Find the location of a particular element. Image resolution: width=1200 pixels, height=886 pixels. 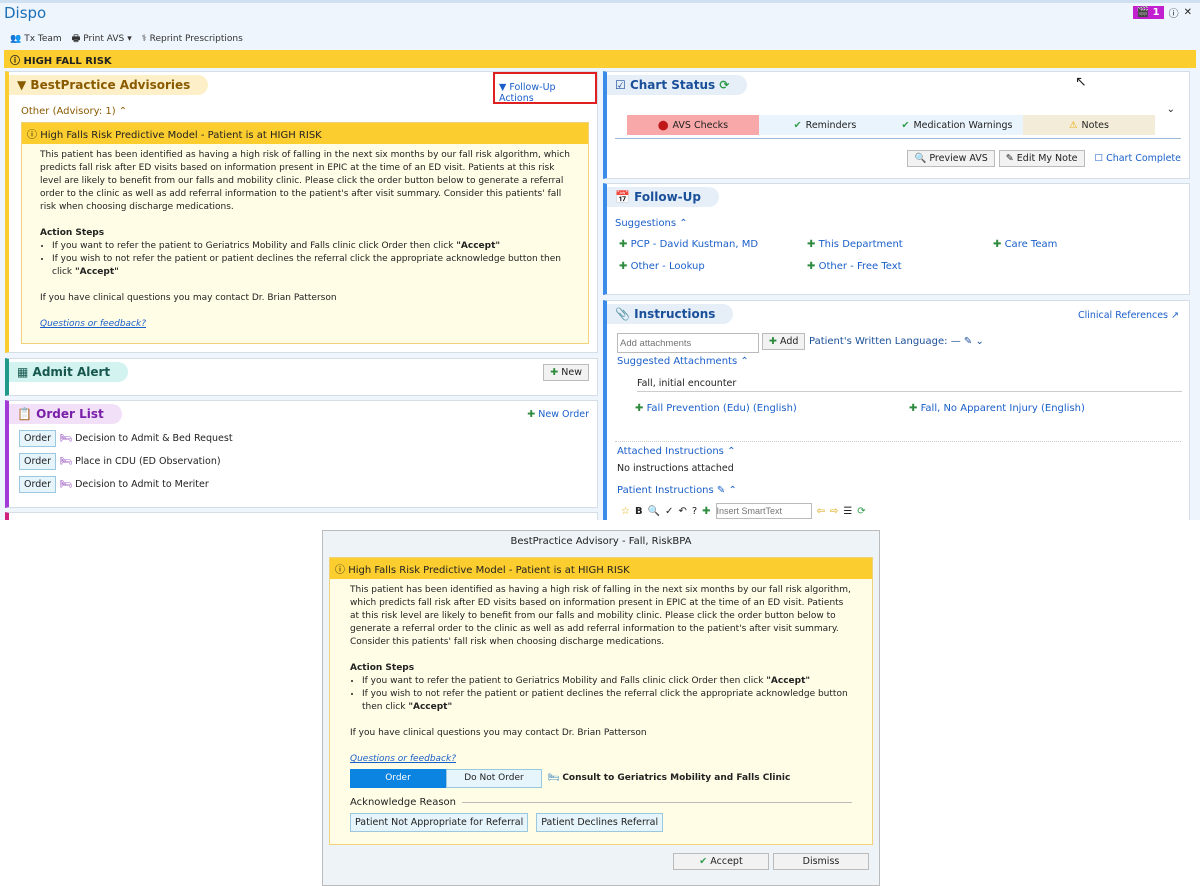

follow-up-other-lookup: ✚ Other - Lookup is located at coordinates (662, 266).